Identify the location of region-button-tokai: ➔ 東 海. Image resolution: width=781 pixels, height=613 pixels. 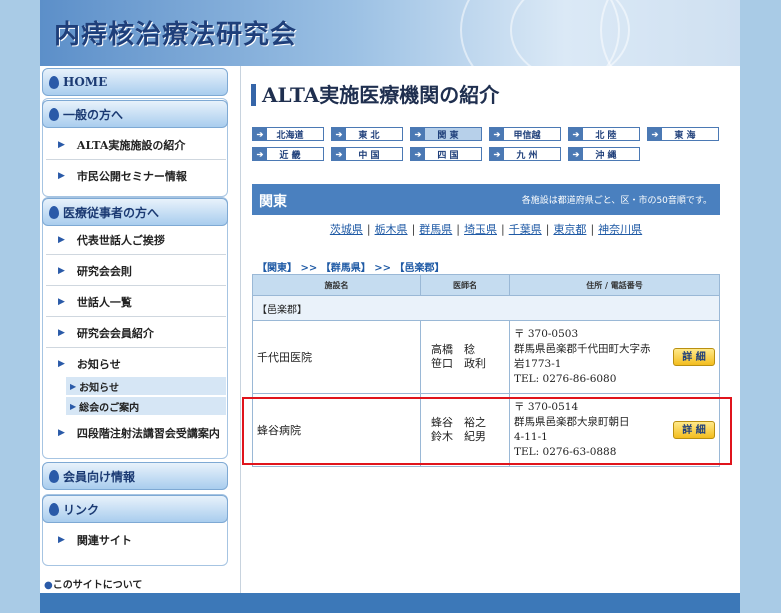
(683, 134).